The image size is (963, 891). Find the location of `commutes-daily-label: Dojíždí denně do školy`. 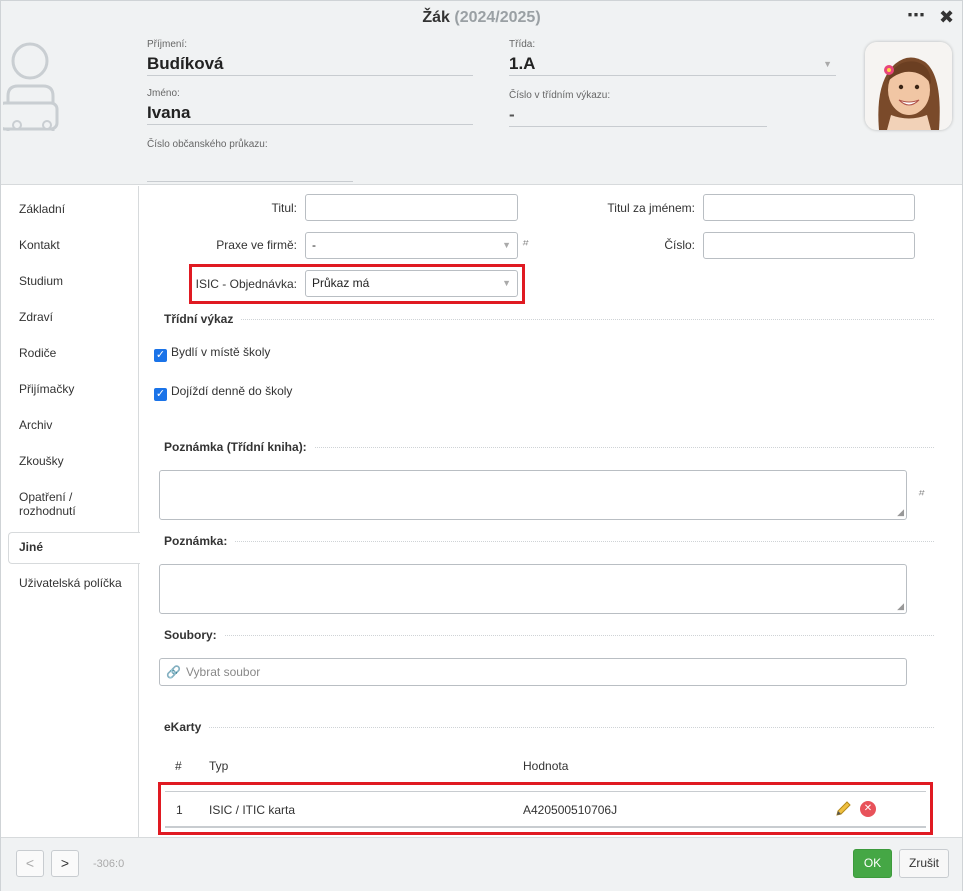

commutes-daily-label: Dojíždí denně do školy is located at coordinates (232, 391).